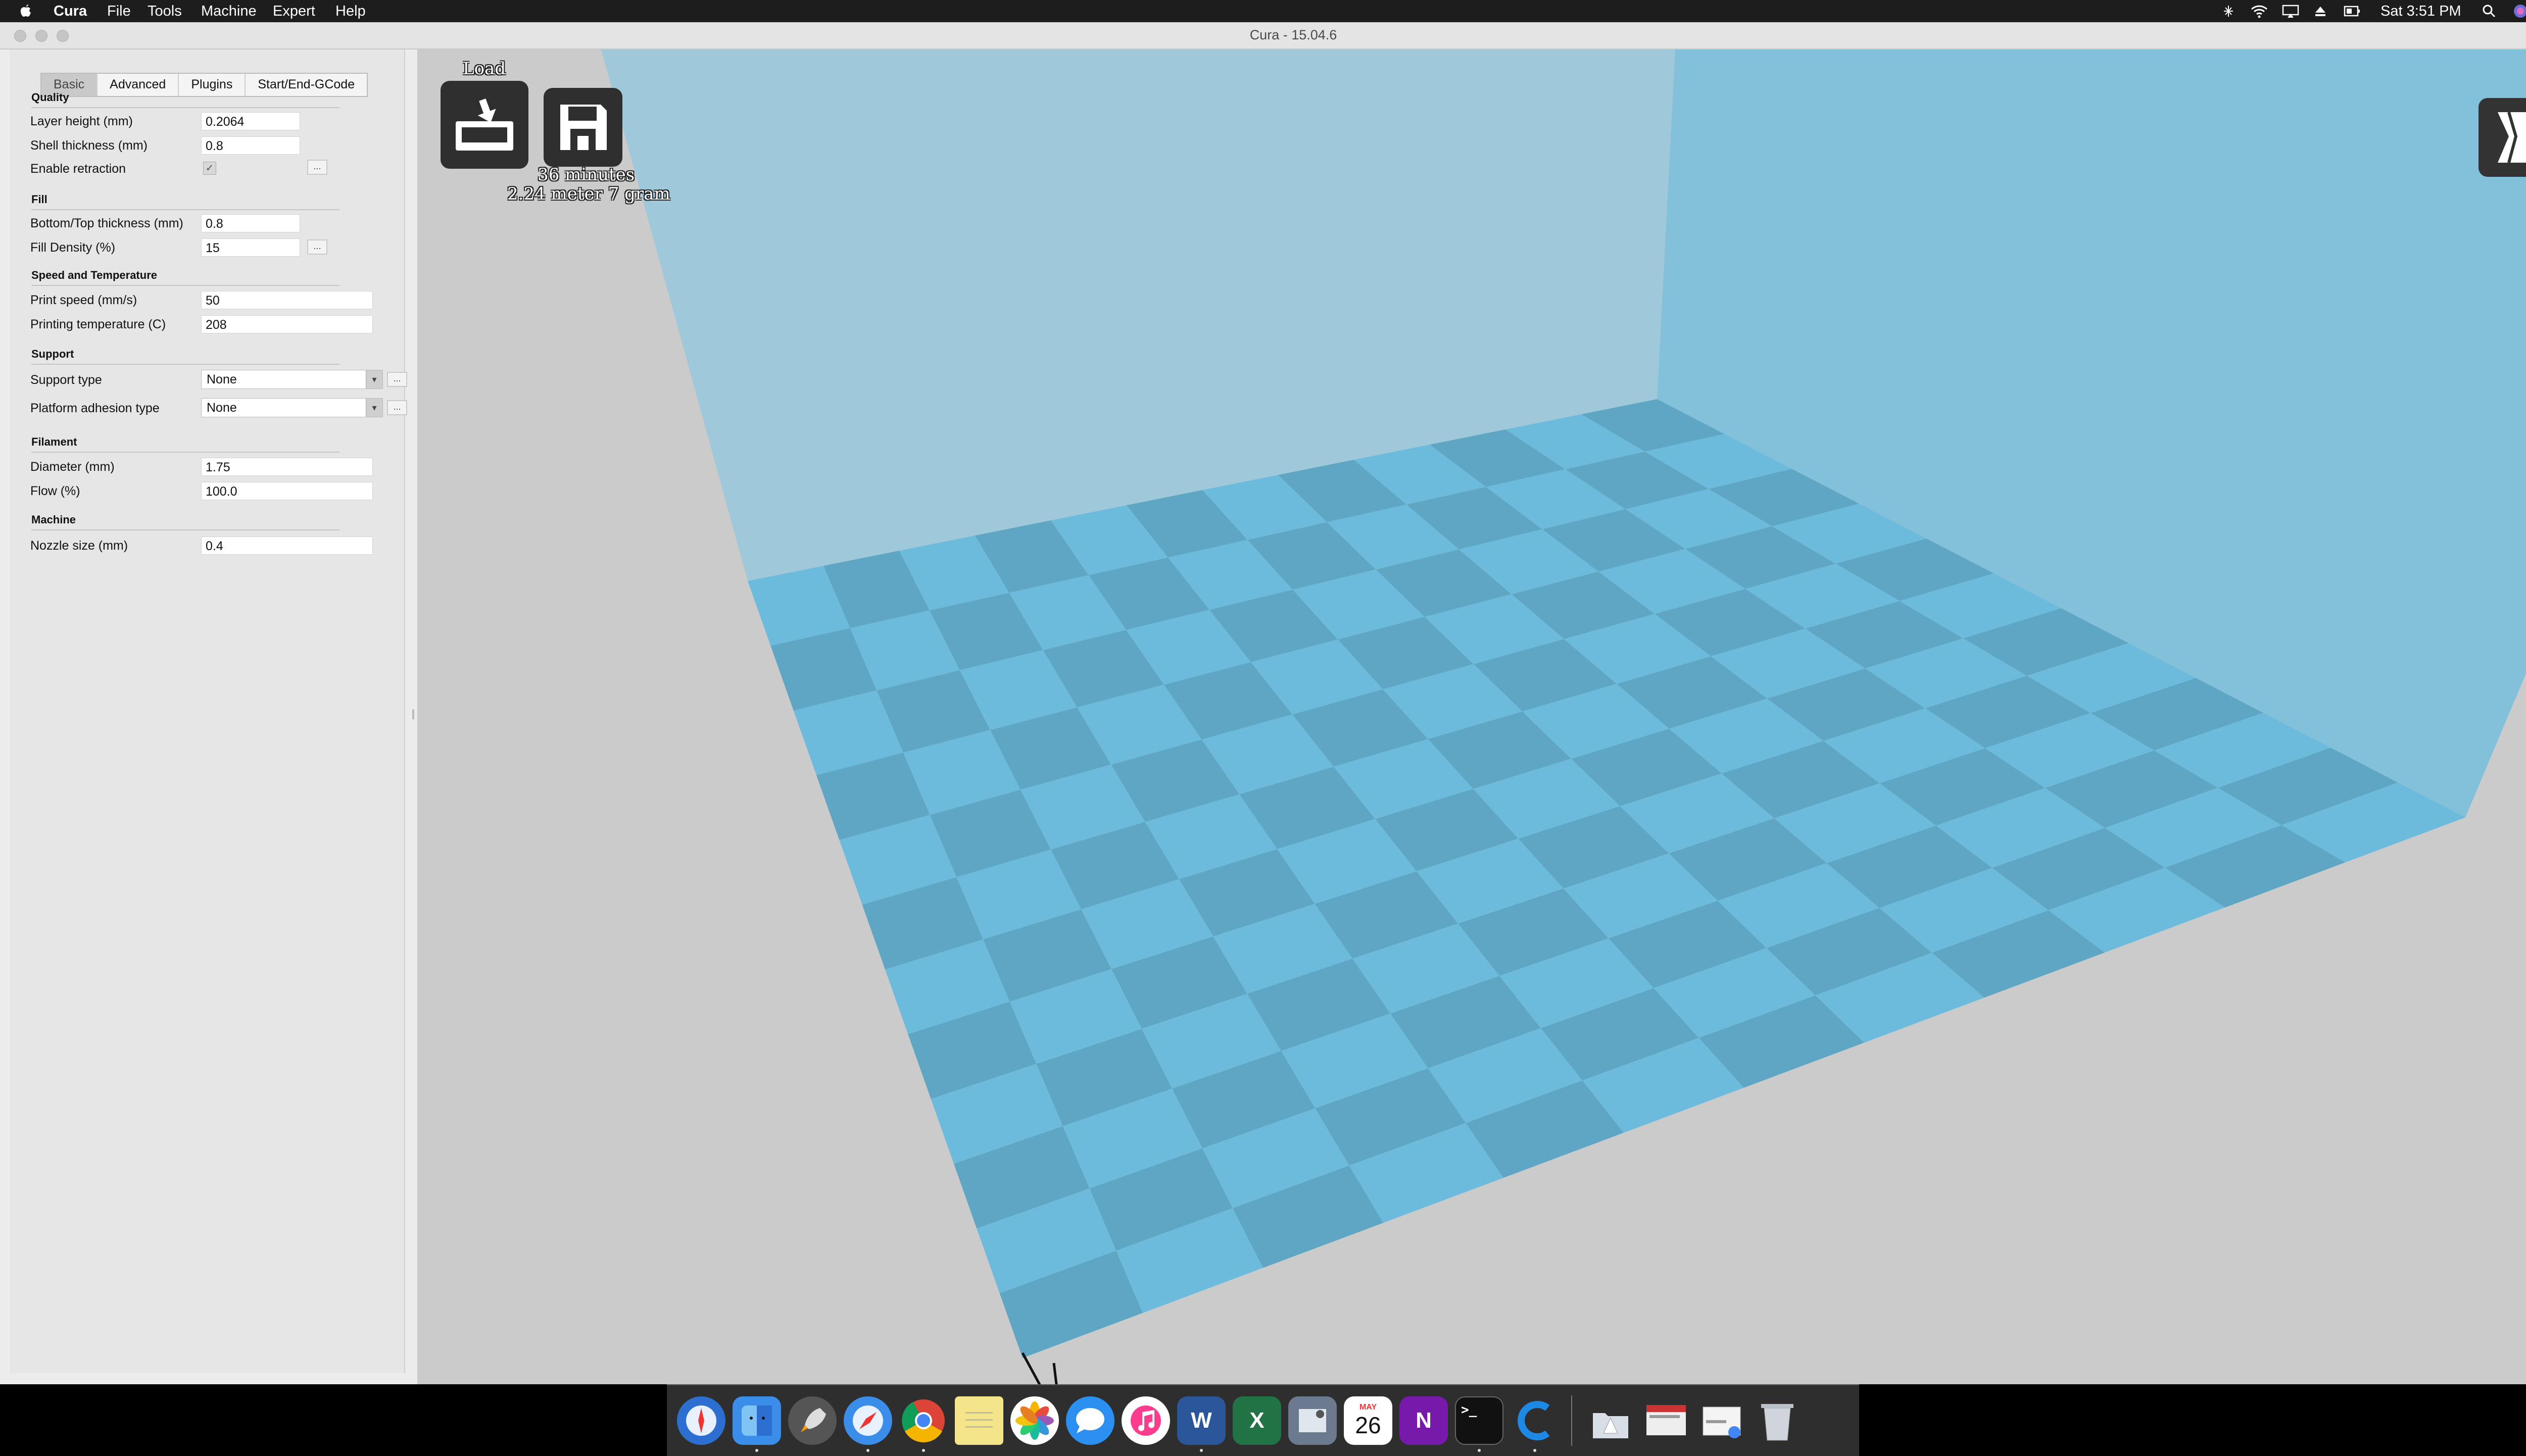  Describe the element at coordinates (979, 1420) in the screenshot. I see `notes-icon` at that location.